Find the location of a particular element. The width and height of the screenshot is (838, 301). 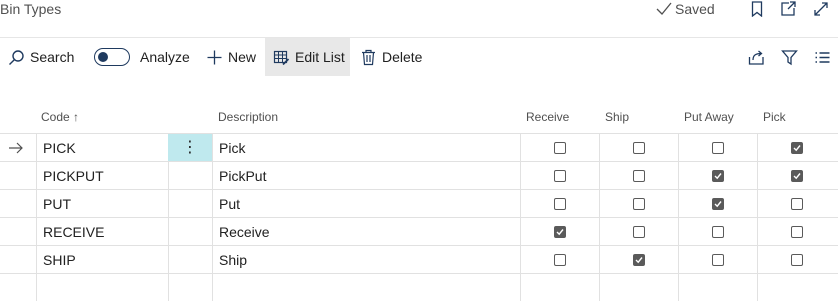

search-icon is located at coordinates (16, 57).